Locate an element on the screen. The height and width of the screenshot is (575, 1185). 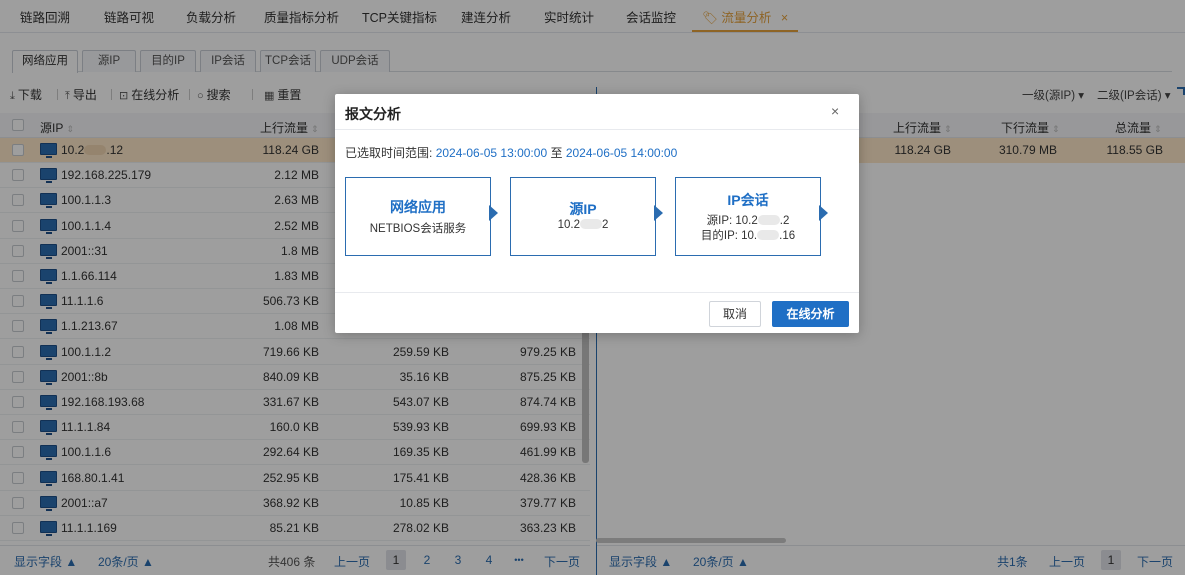
flow-box-src-ip: 源IP 10.2 2 is located at coordinates (583, 216).